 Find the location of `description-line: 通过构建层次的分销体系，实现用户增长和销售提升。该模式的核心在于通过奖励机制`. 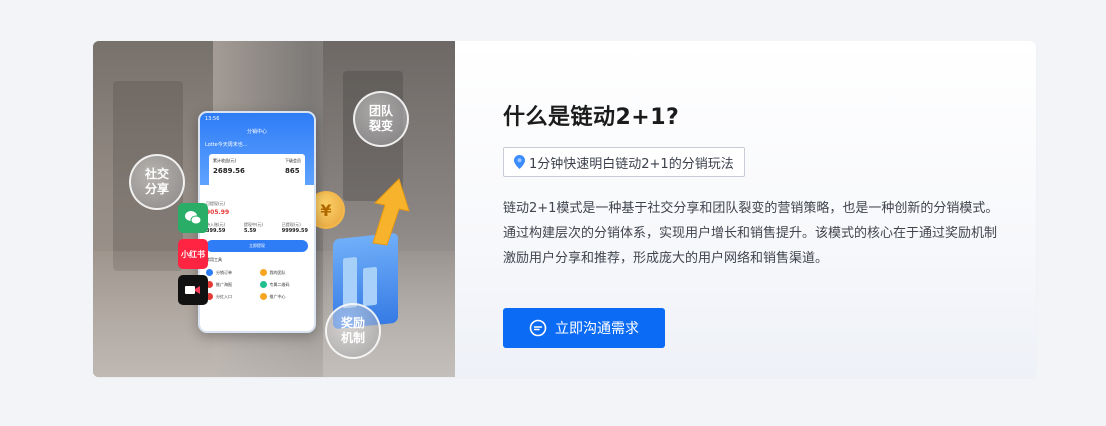

description-line: 通过构建层次的分销体系，实现用户增长和销售提升。该模式的核心在于通过奖励机制 is located at coordinates (750, 233).